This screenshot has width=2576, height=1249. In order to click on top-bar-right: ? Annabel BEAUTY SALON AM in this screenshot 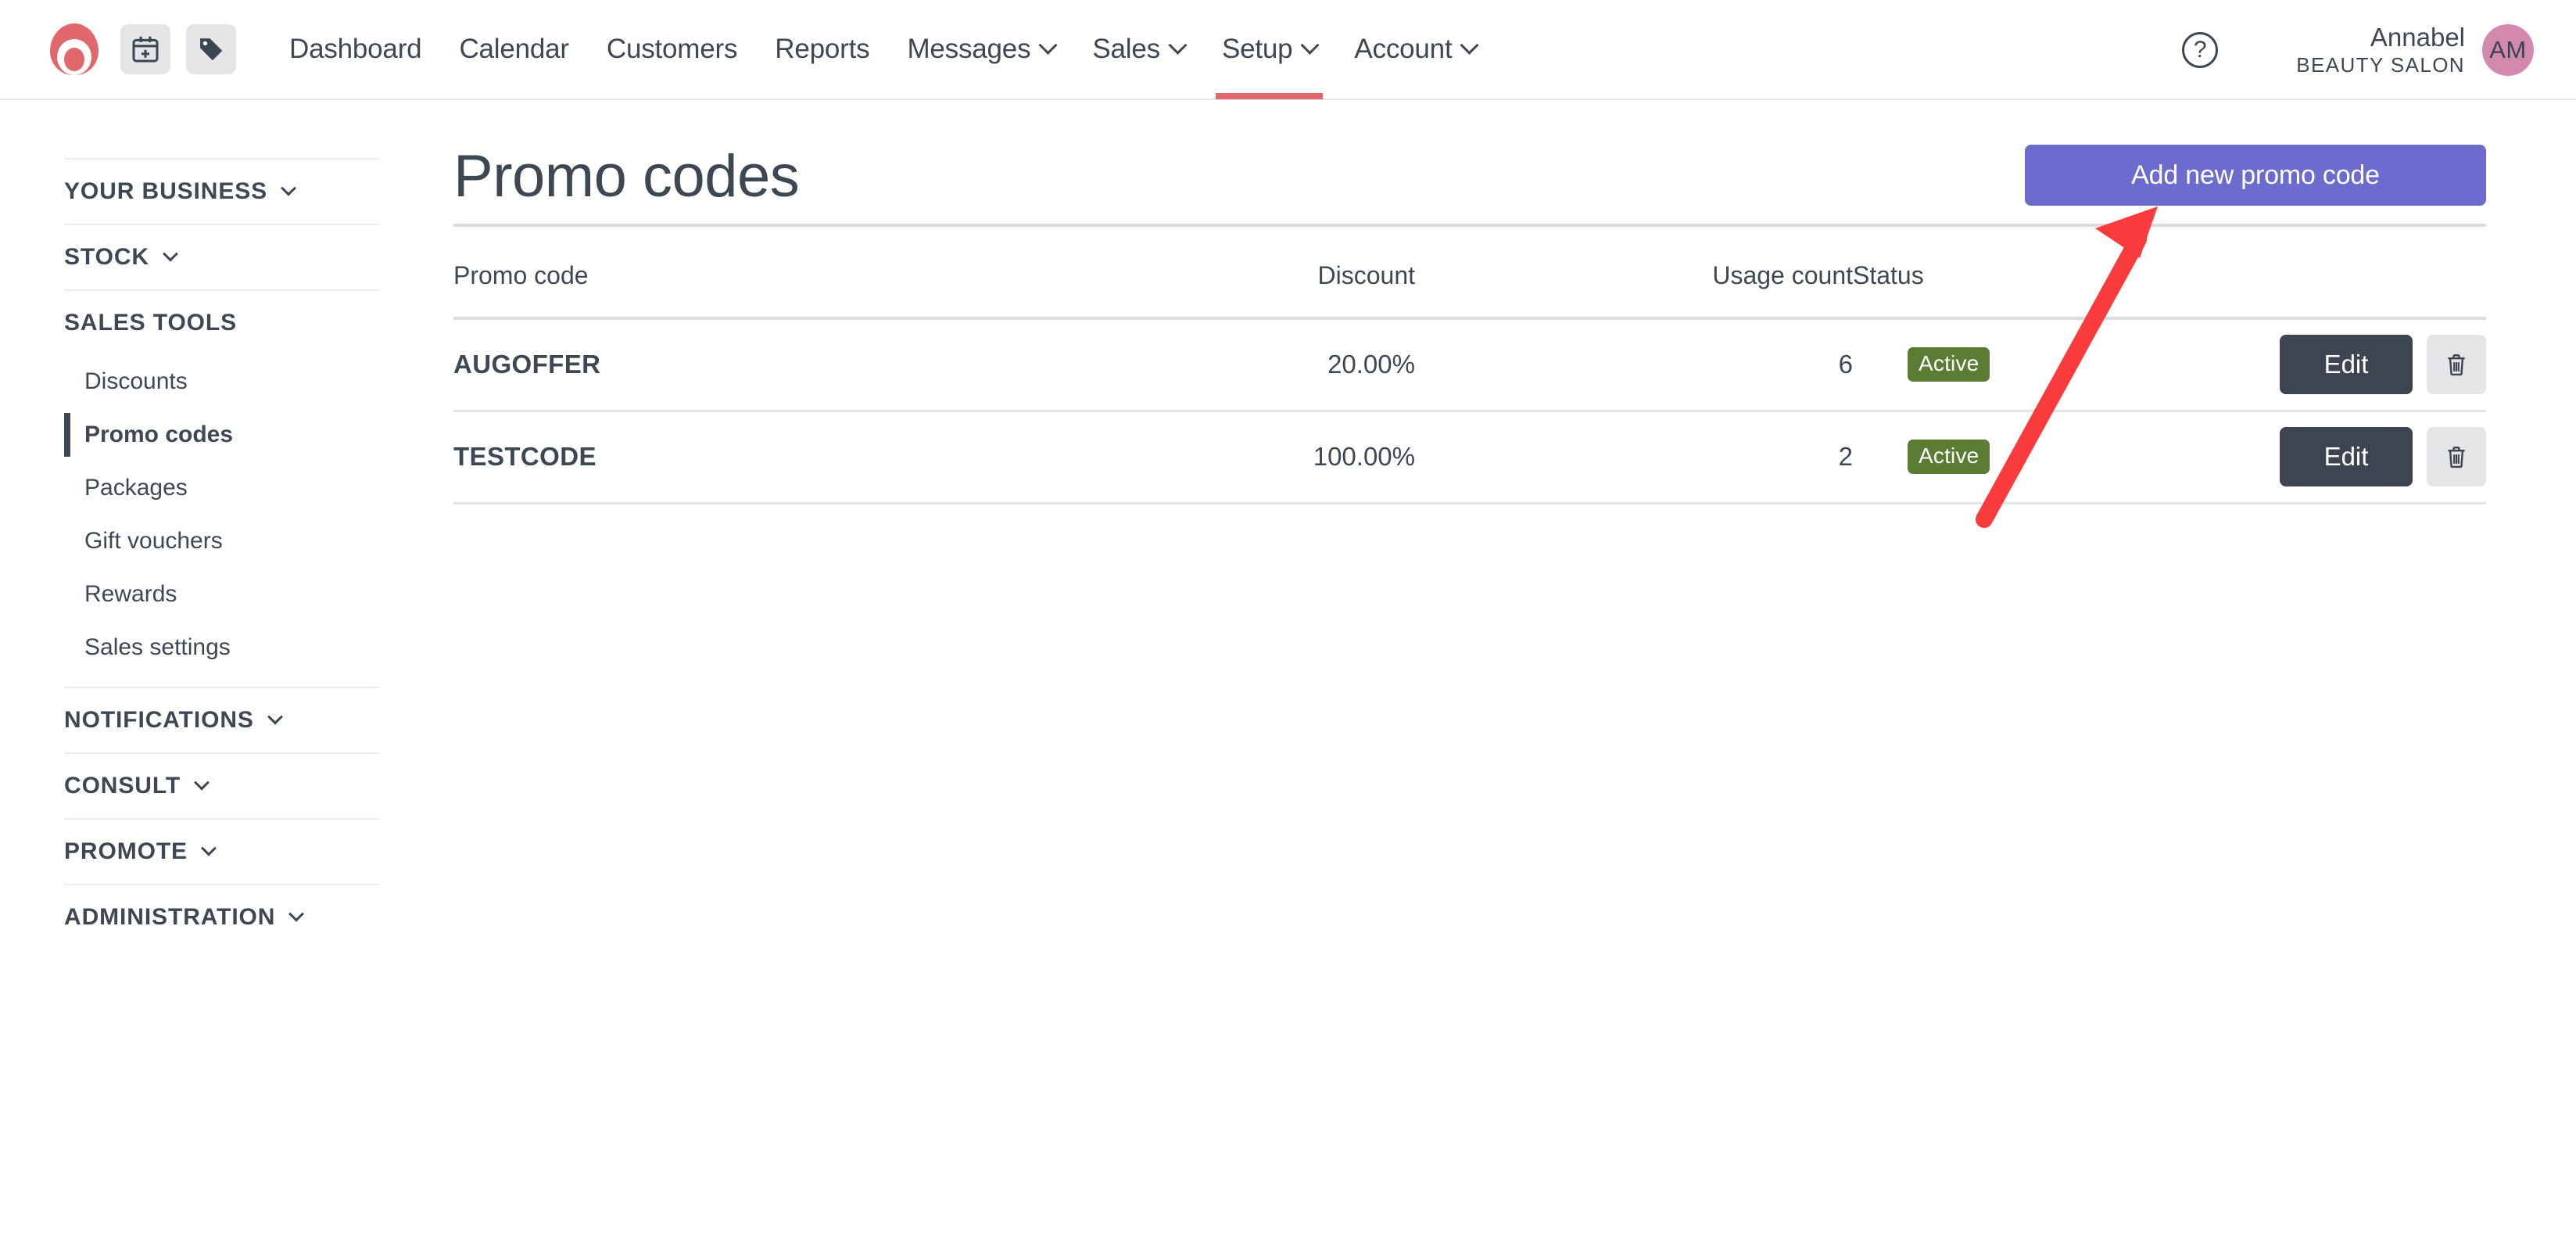, I will do `click(2379, 50)`.